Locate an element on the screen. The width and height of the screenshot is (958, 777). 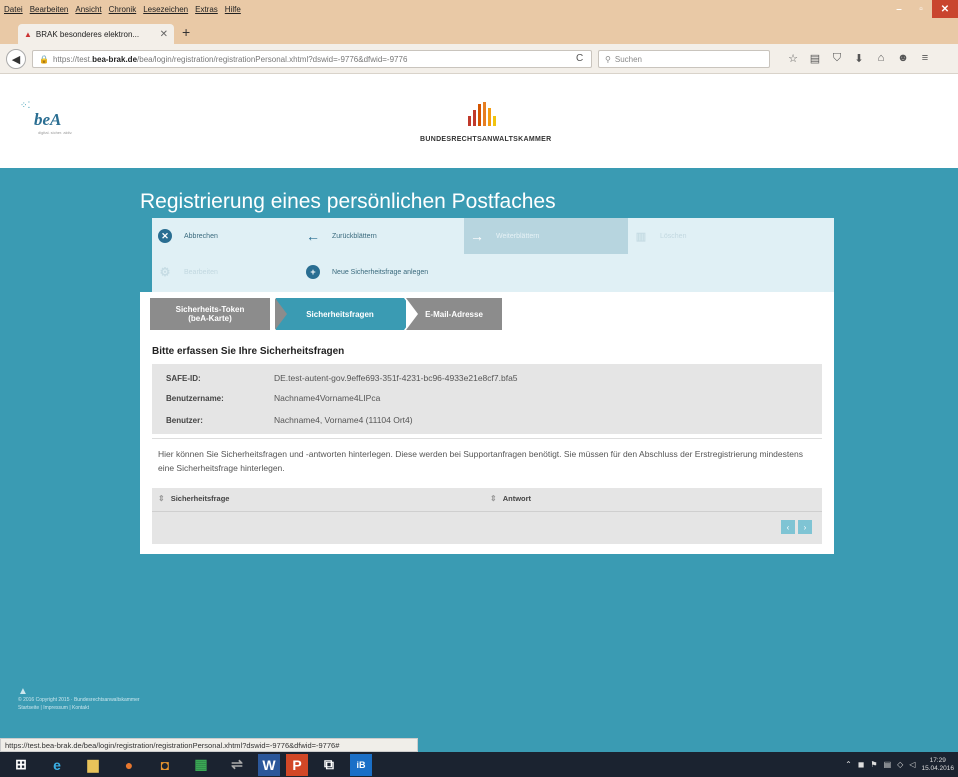
powerpoint-icon: P is located at coordinates (297, 764).